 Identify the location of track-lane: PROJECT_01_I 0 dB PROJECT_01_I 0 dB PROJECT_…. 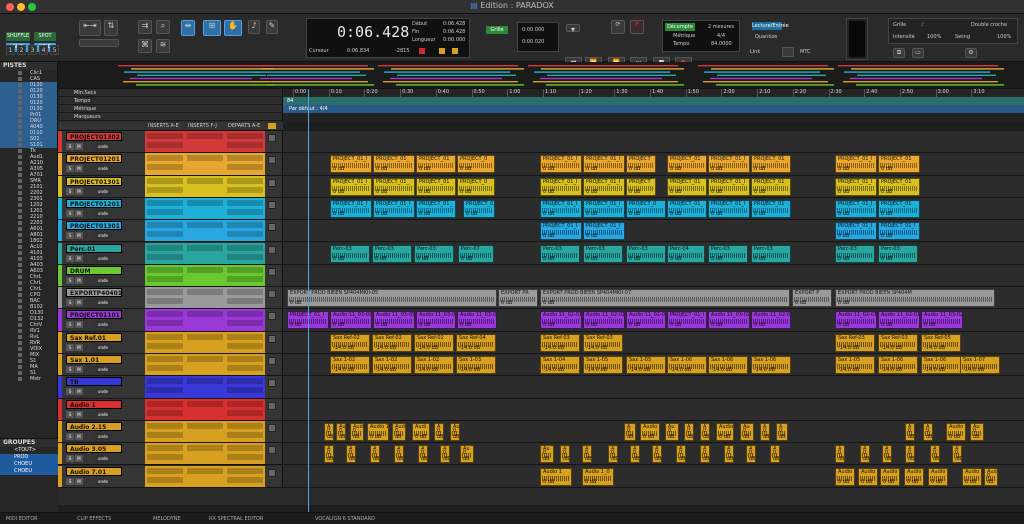
(653, 231).